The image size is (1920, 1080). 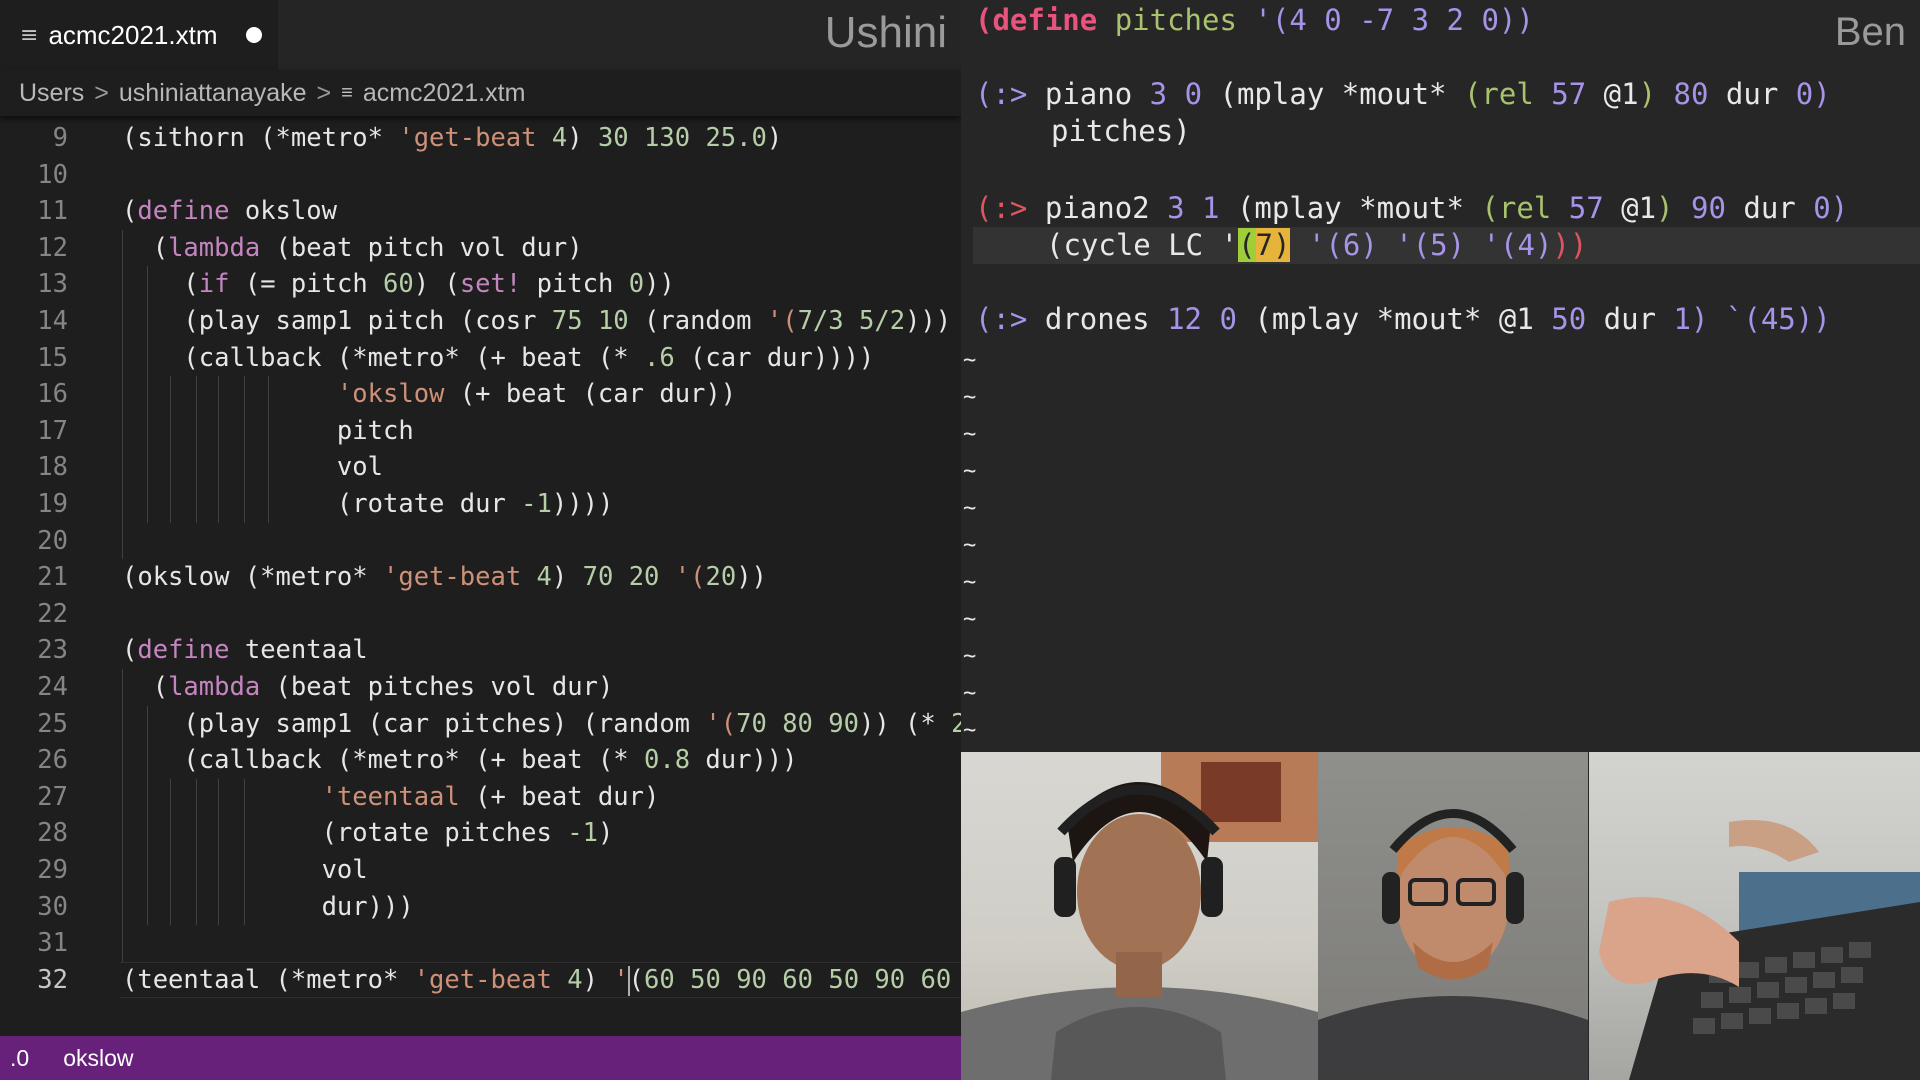 I want to click on breadcrumb-item-user-folder: ushiniattanayake, so click(x=213, y=93).